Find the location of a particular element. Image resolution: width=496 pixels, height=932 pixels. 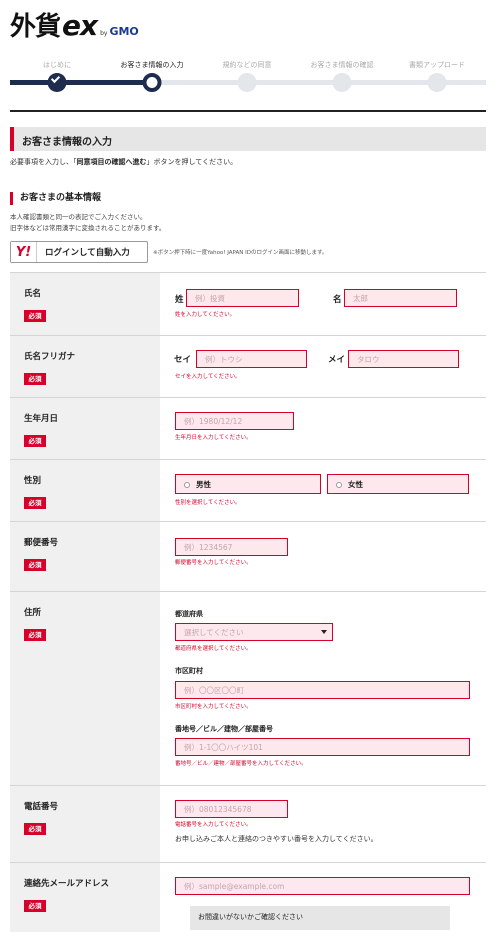

row-label-cell: 生年月日 必須 is located at coordinates (85, 428).